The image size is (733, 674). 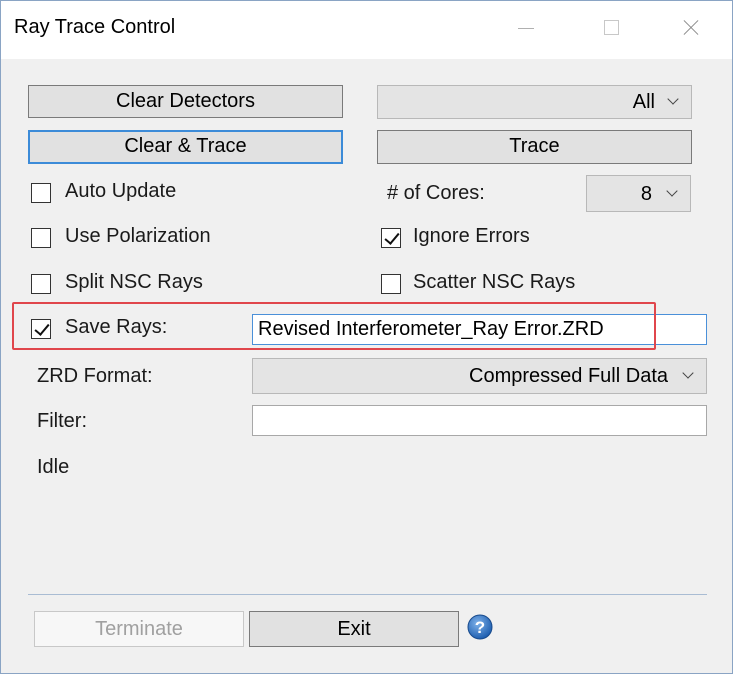 I want to click on cores-select-value: 8, so click(x=646, y=194).